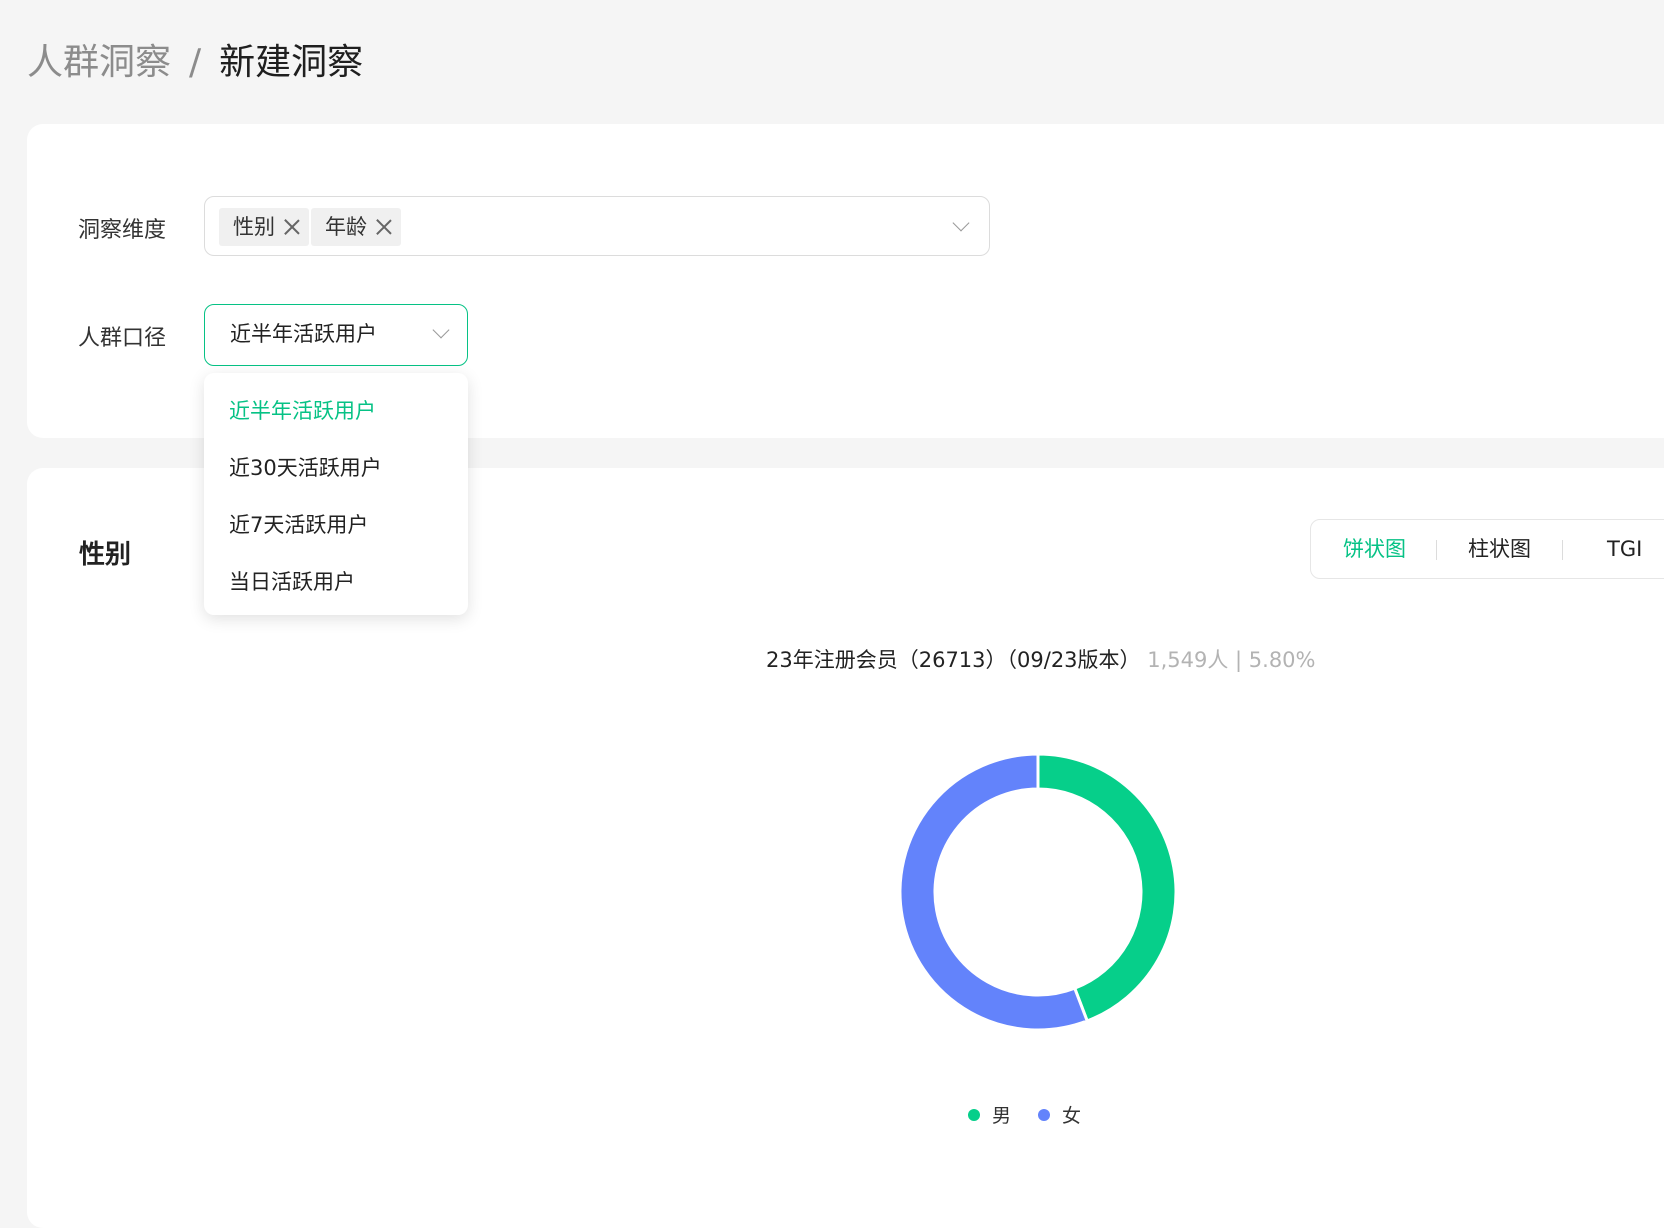 The height and width of the screenshot is (1228, 1664). I want to click on tab-bar-chart: 柱状图, so click(1499, 549).